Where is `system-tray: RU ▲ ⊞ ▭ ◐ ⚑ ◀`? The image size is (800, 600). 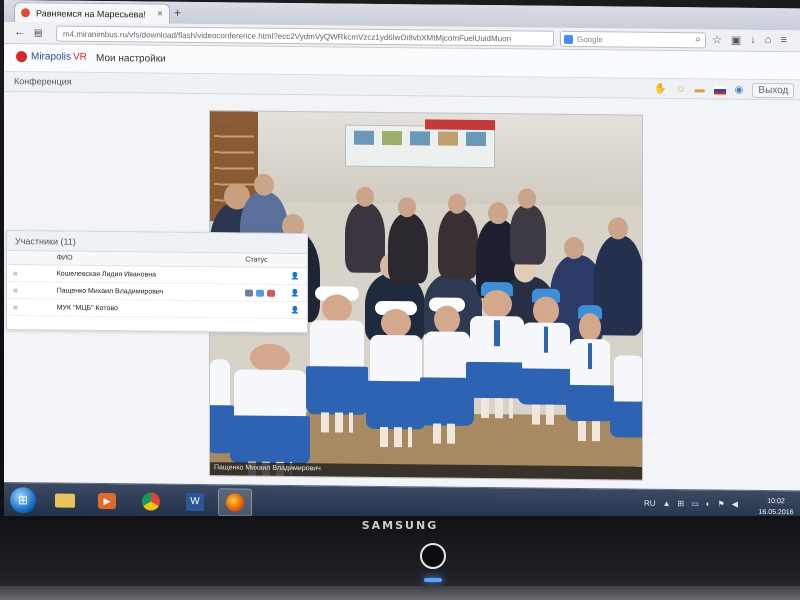 system-tray: RU ▲ ⊞ ▭ ◐ ⚑ ◀ is located at coordinates (691, 504).